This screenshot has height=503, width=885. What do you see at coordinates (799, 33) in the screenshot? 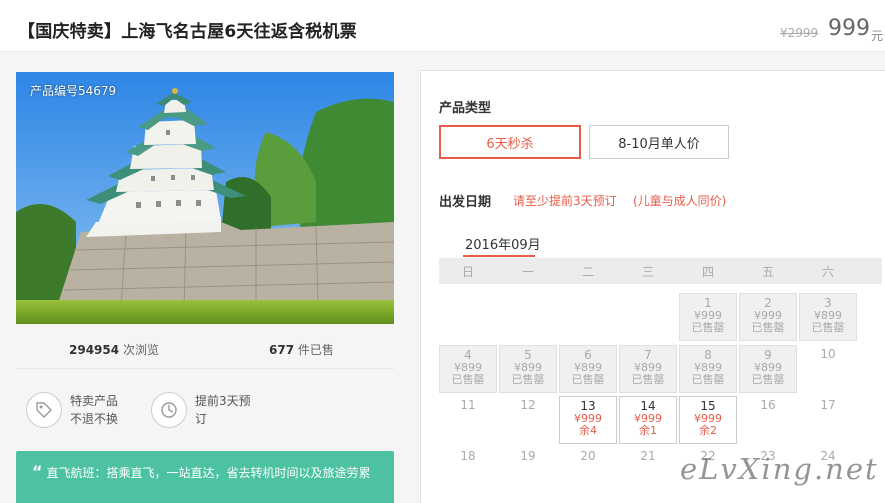
I see `original-price: ¥2999` at bounding box center [799, 33].